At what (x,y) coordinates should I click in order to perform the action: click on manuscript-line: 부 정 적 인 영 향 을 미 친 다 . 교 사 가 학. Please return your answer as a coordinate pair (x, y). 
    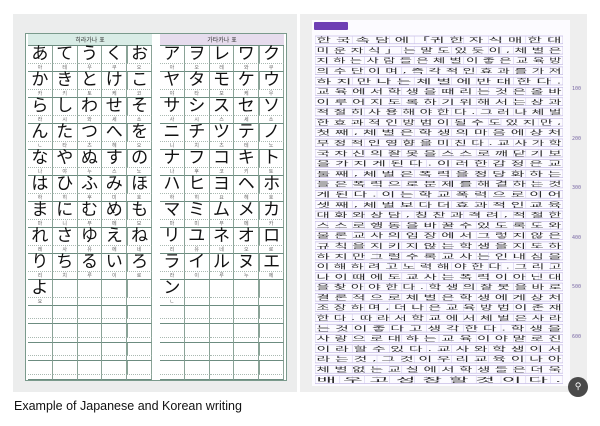
    Looking at the image, I should click on (439, 143).